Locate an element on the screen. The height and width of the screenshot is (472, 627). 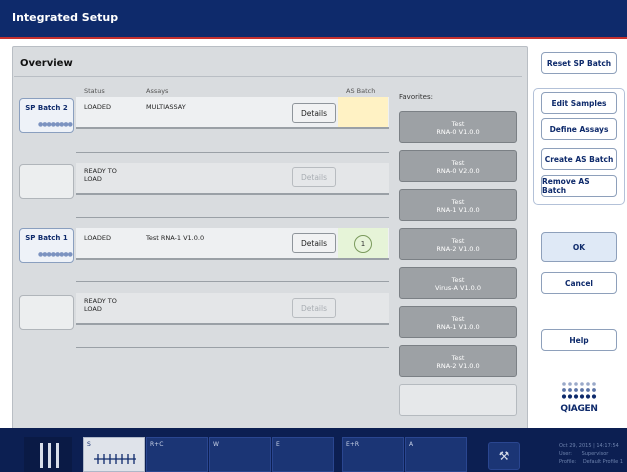
favorite-line2: RNA-0 V2.0.0 is located at coordinates (458, 171).